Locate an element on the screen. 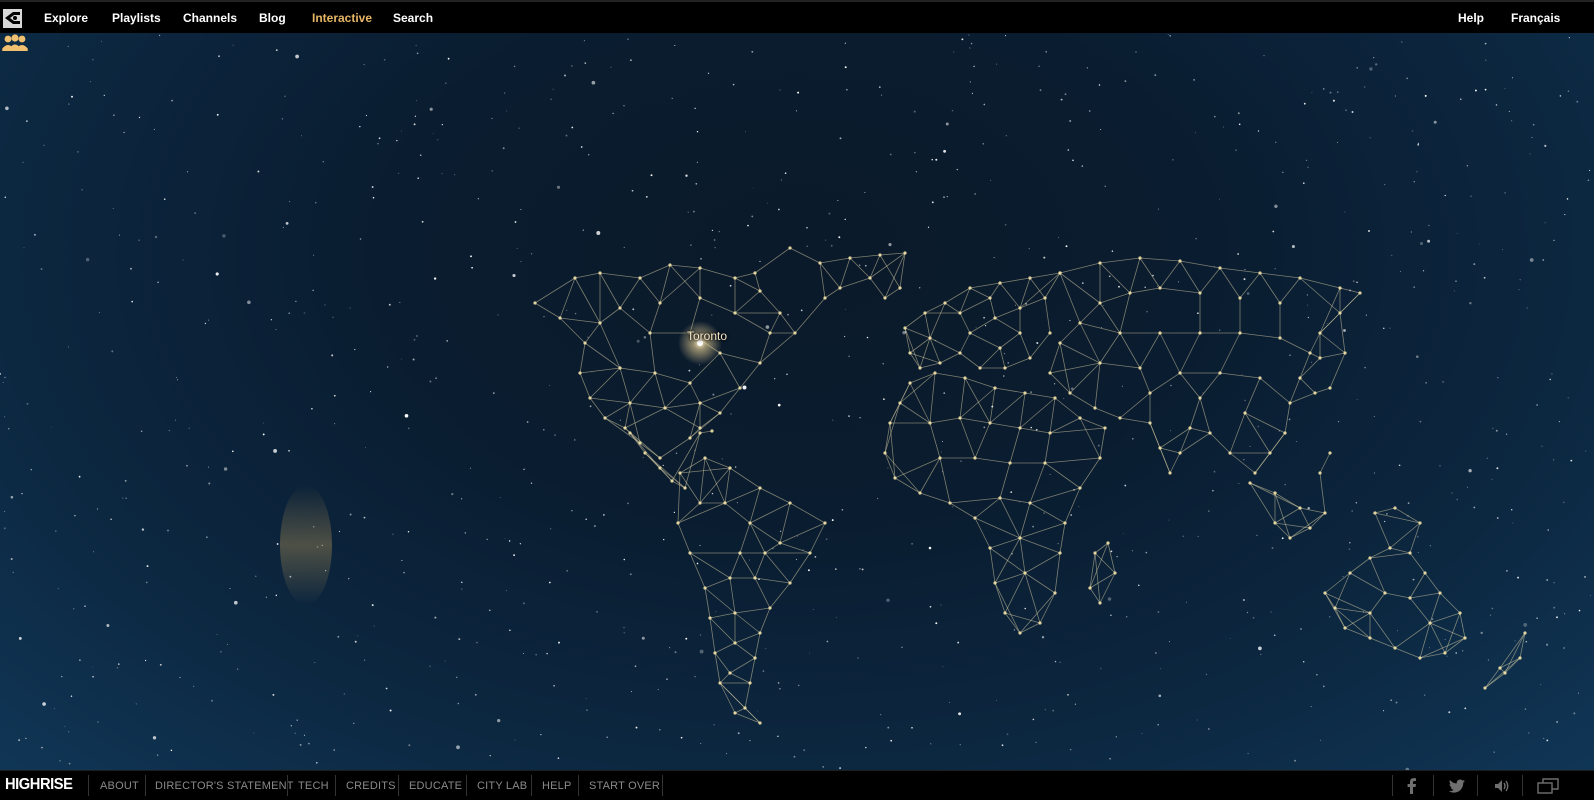 Image resolution: width=1594 pixels, height=800 pixels. continent-australia is located at coordinates (1395, 583).